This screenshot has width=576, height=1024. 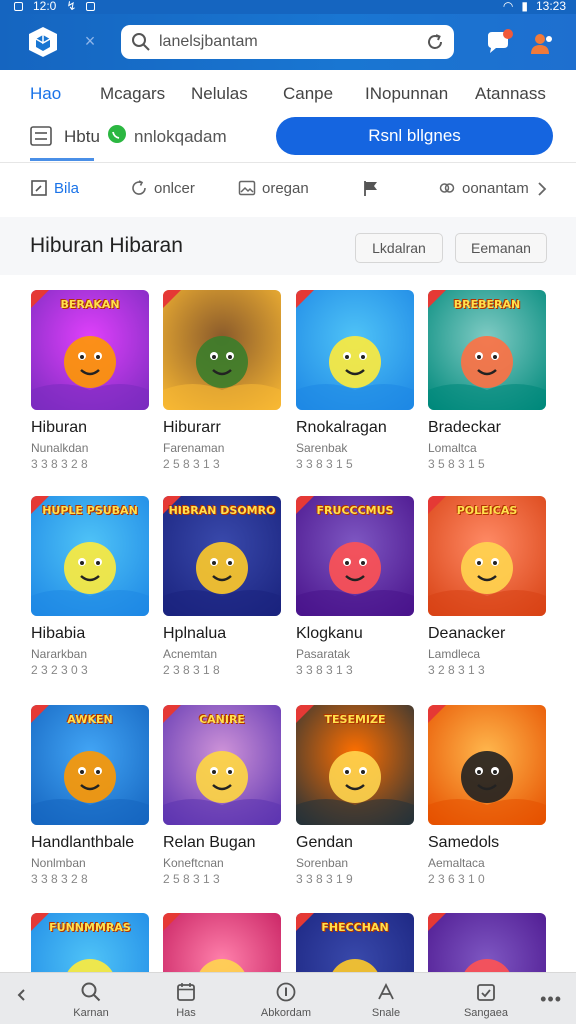 What do you see at coordinates (399, 248) in the screenshot?
I see `section-button-1: Lkdalran` at bounding box center [399, 248].